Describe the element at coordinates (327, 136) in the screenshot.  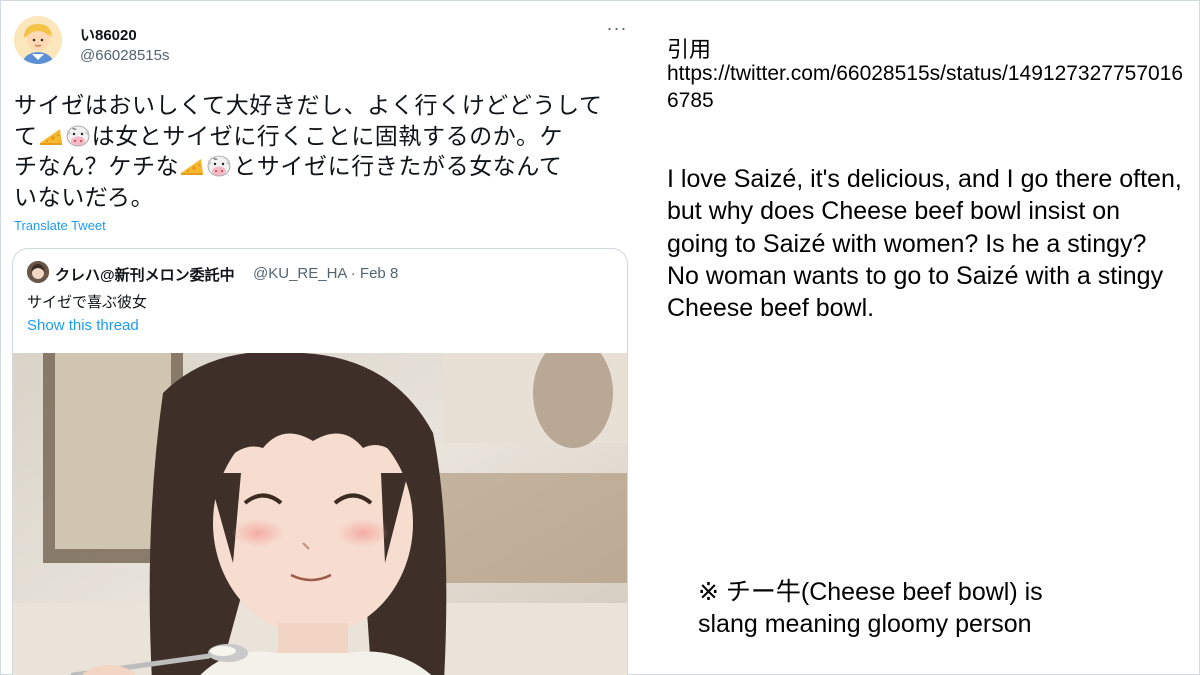
I see `tweet-text-line2: は女とサイゼに行くことに固執するのか。ケ` at that location.